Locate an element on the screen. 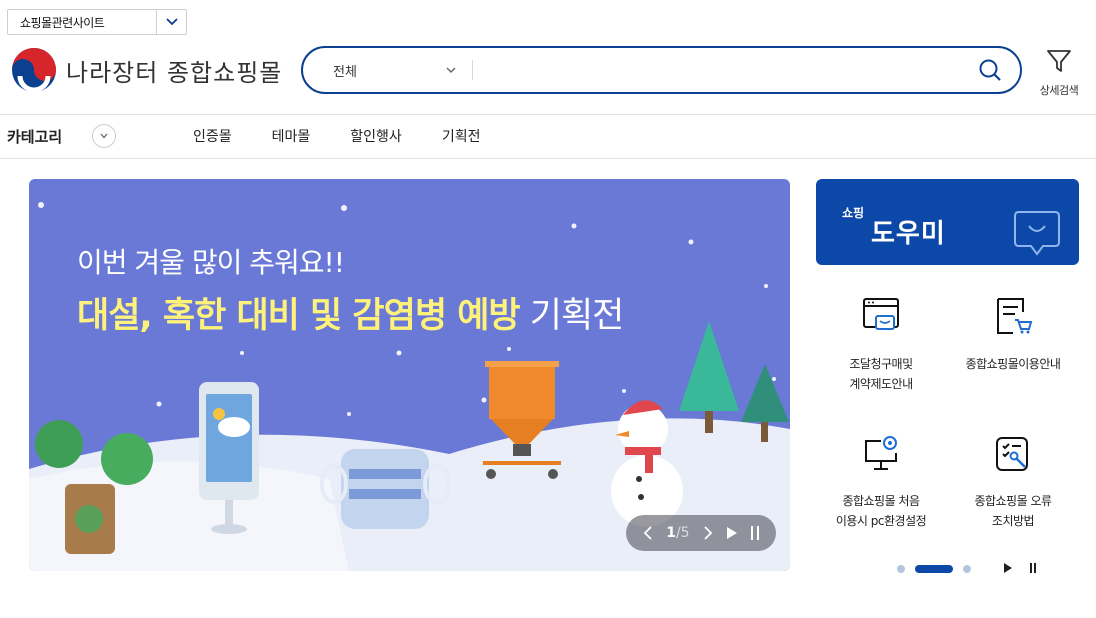  search-category-value: 전체 is located at coordinates (345, 72).